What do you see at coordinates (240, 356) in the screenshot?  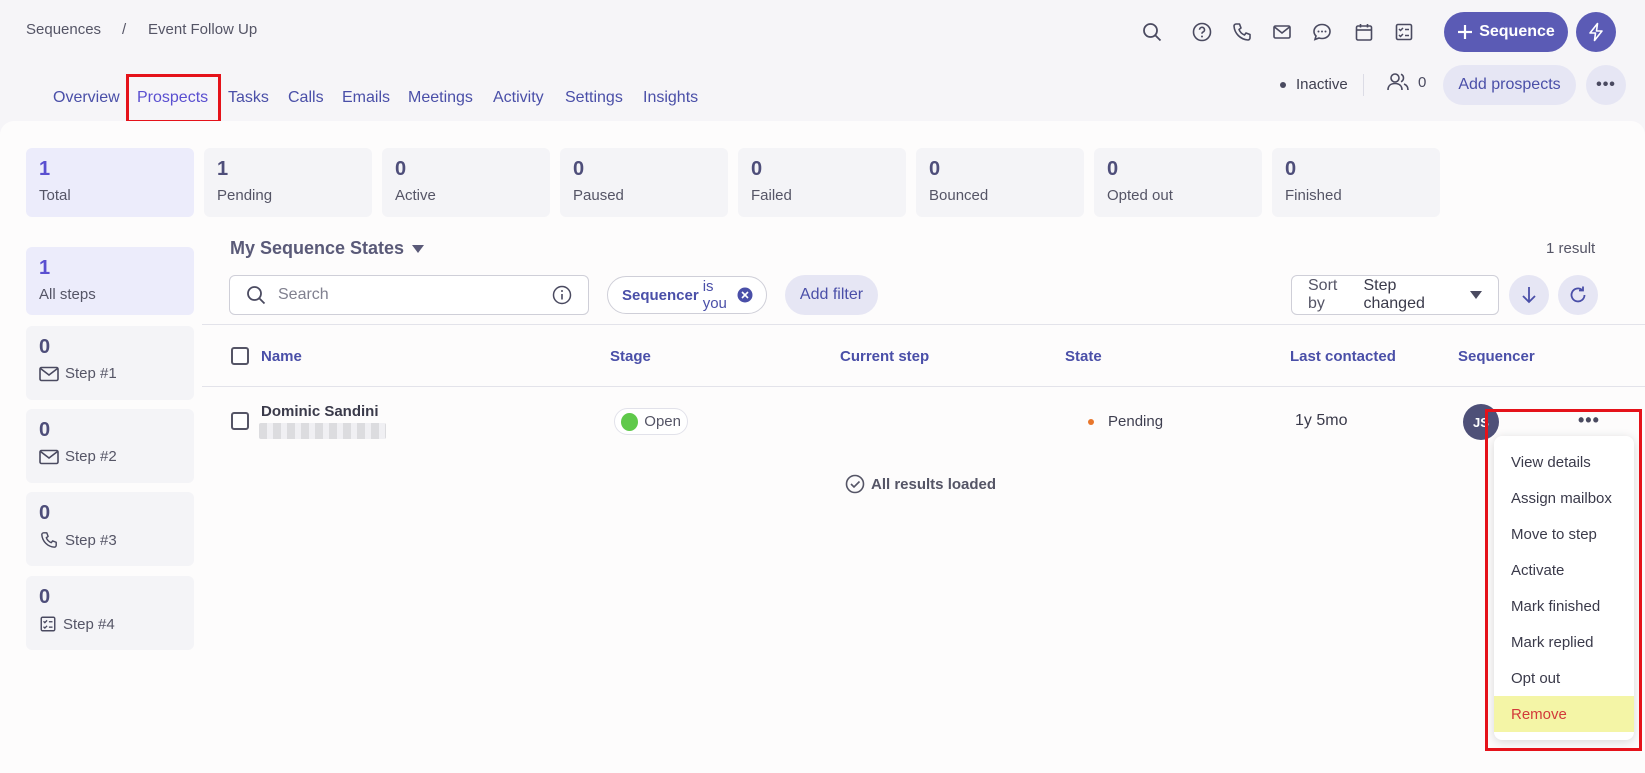 I see `select-all-checkbox` at bounding box center [240, 356].